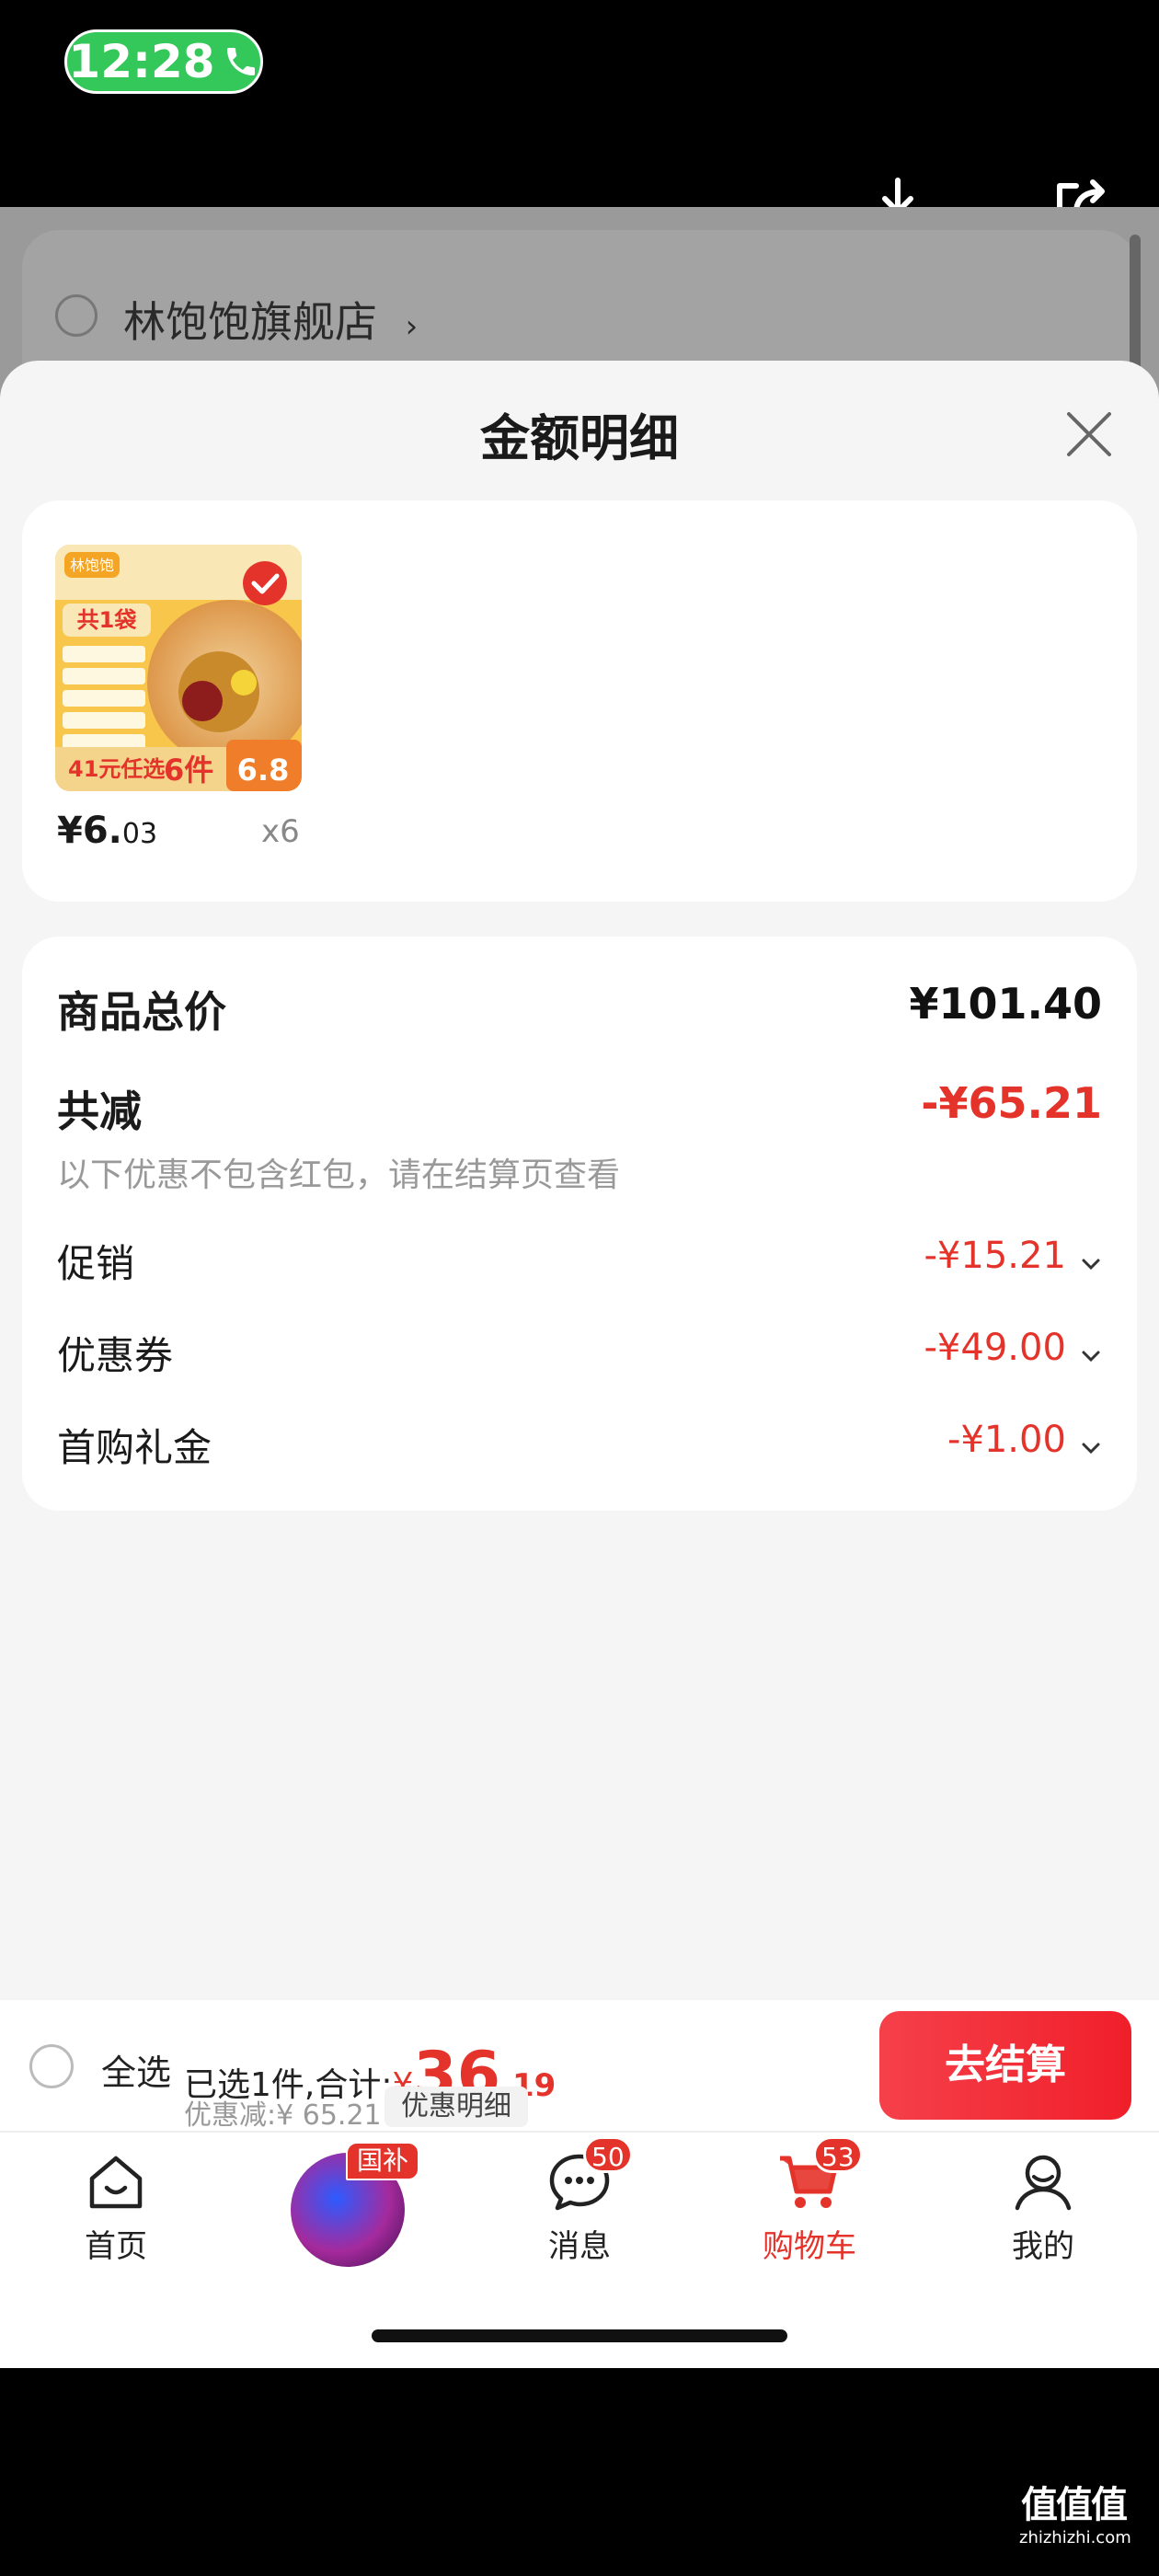 The image size is (1159, 2576). I want to click on home-icon, so click(116, 2182).